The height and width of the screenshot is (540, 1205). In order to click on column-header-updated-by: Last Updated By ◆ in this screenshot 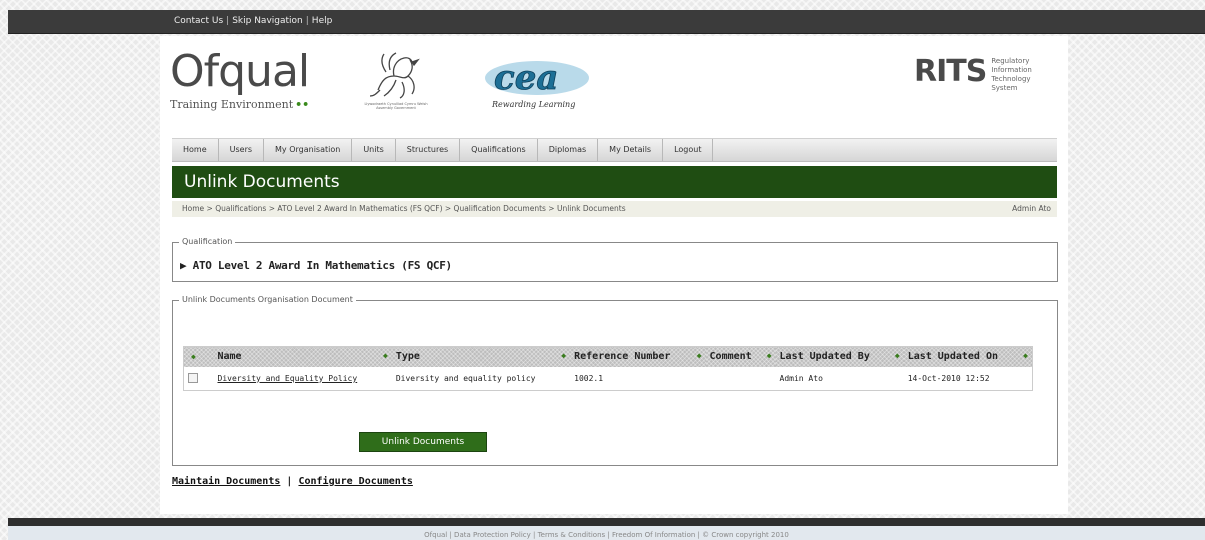, I will do `click(840, 356)`.